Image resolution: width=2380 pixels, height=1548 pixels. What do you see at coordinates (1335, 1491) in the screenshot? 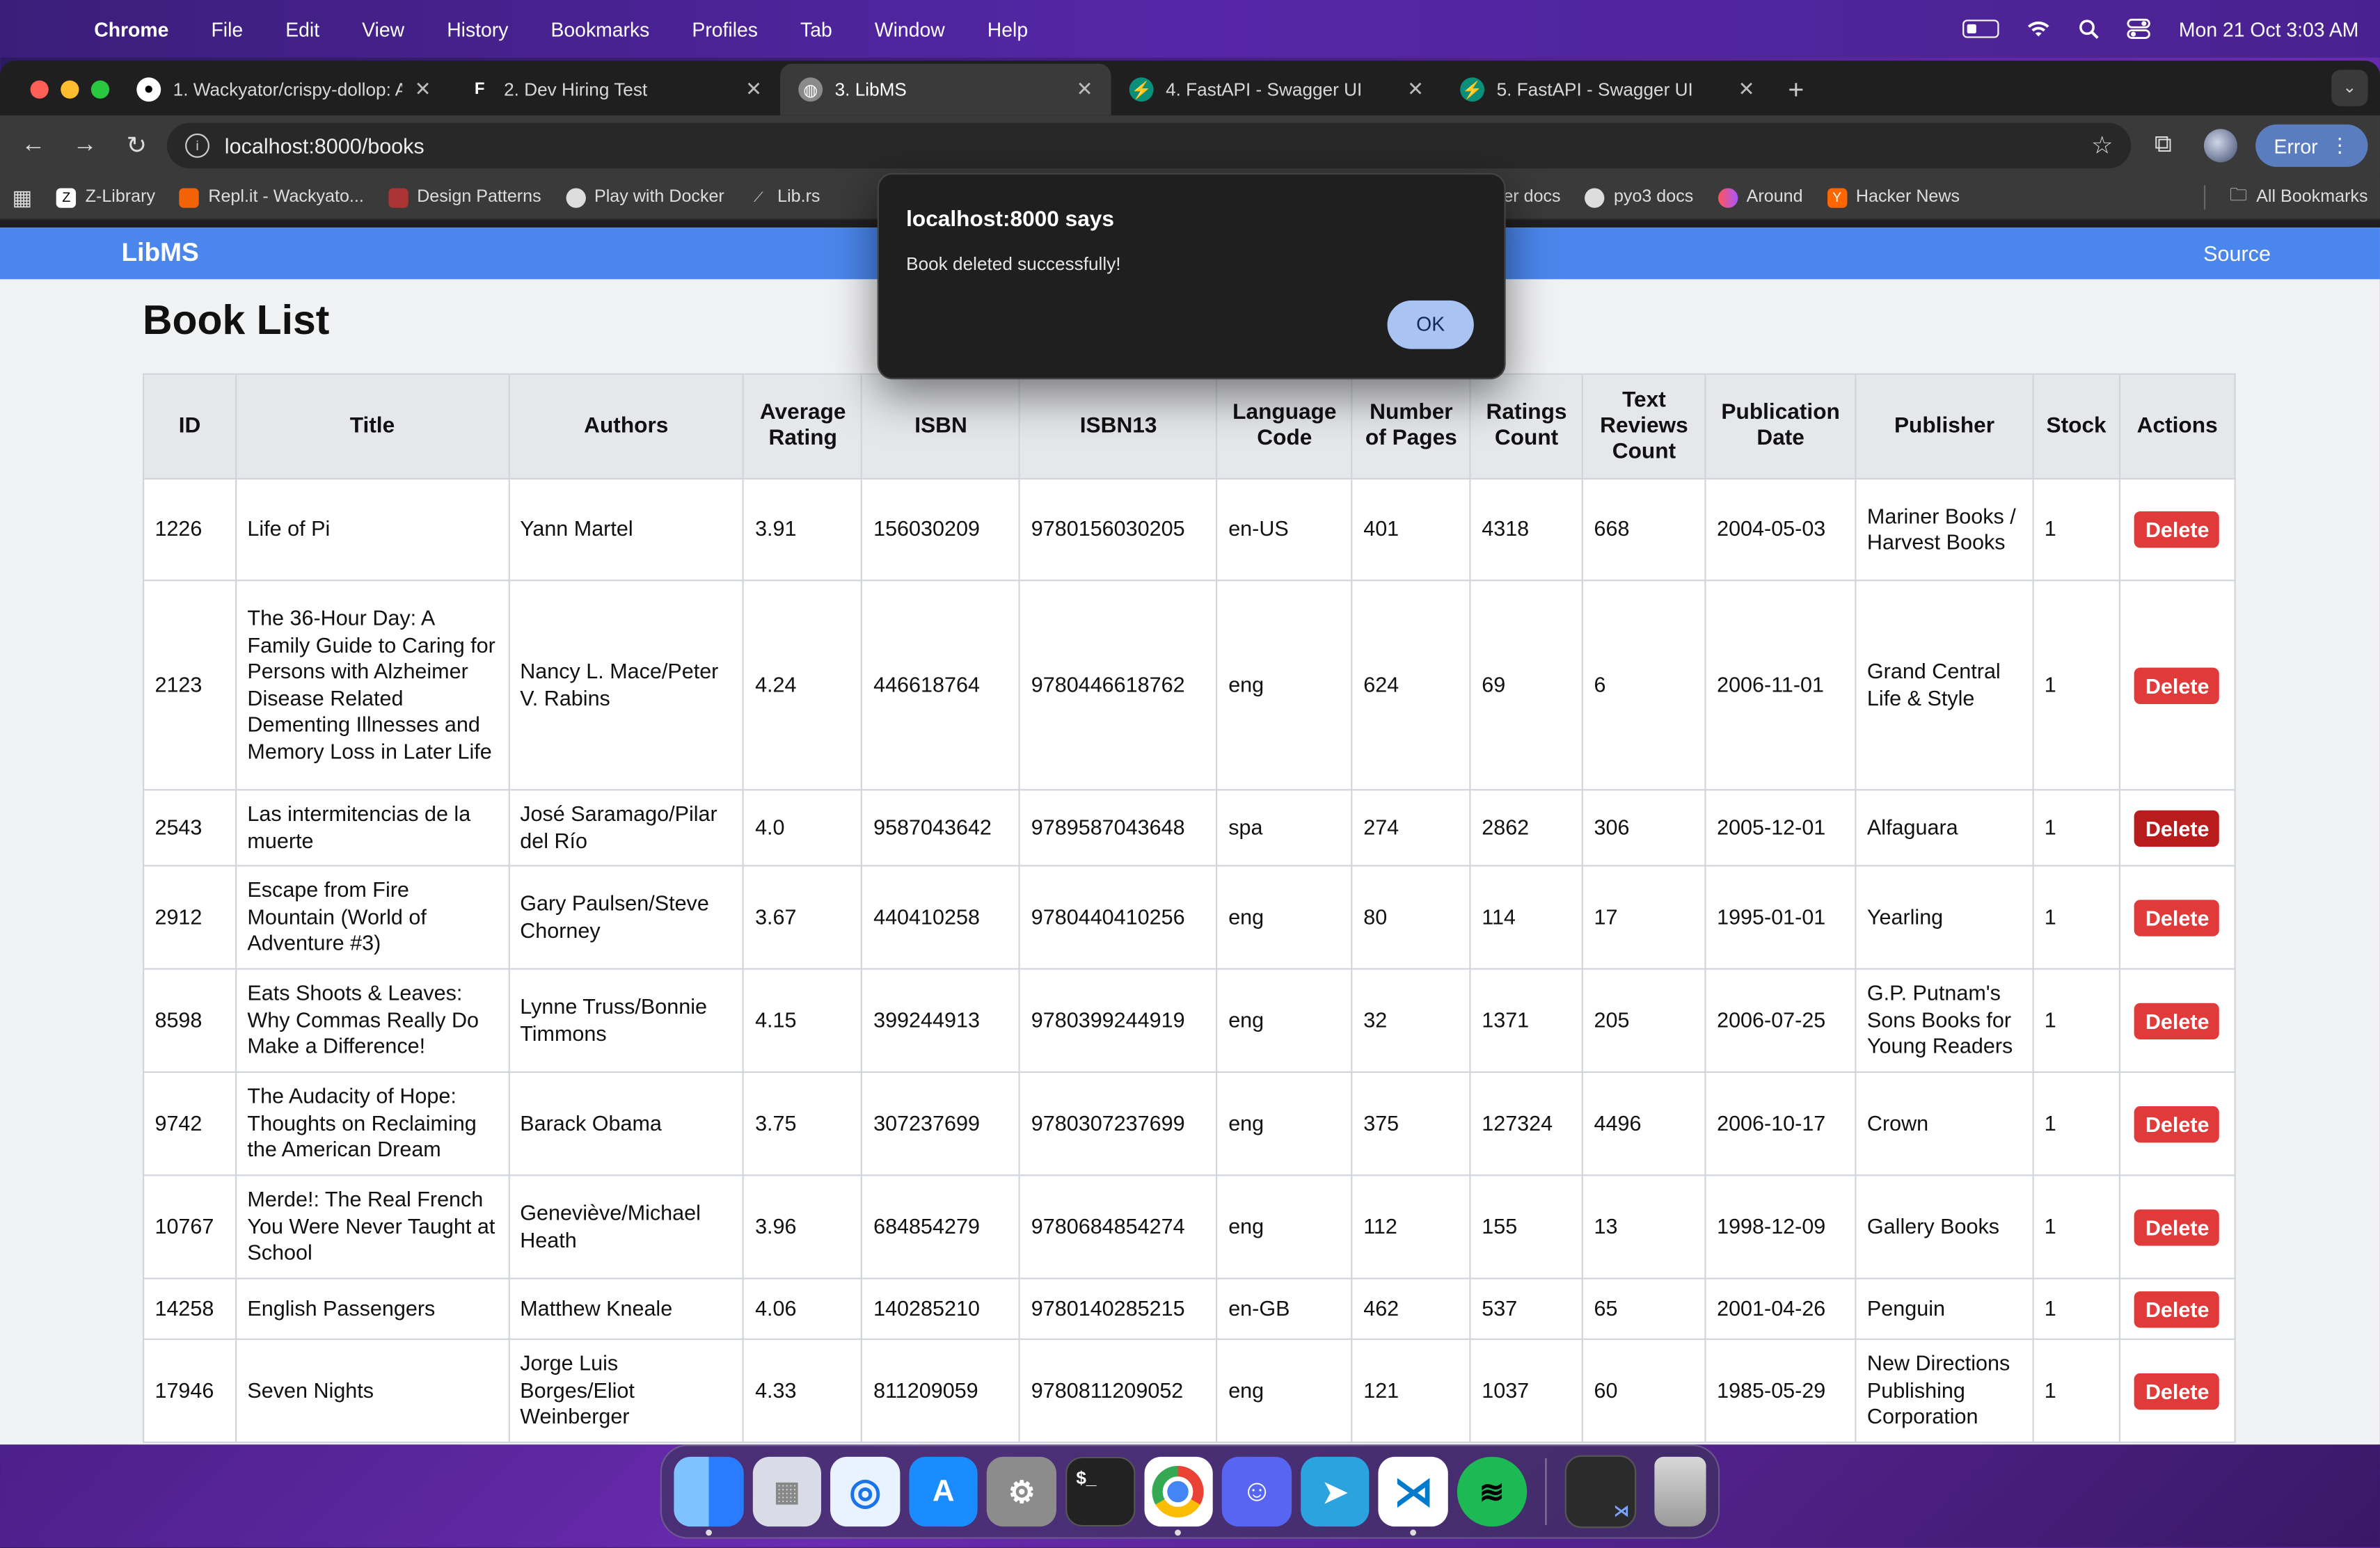
I see `telegram-icon: ➤` at bounding box center [1335, 1491].